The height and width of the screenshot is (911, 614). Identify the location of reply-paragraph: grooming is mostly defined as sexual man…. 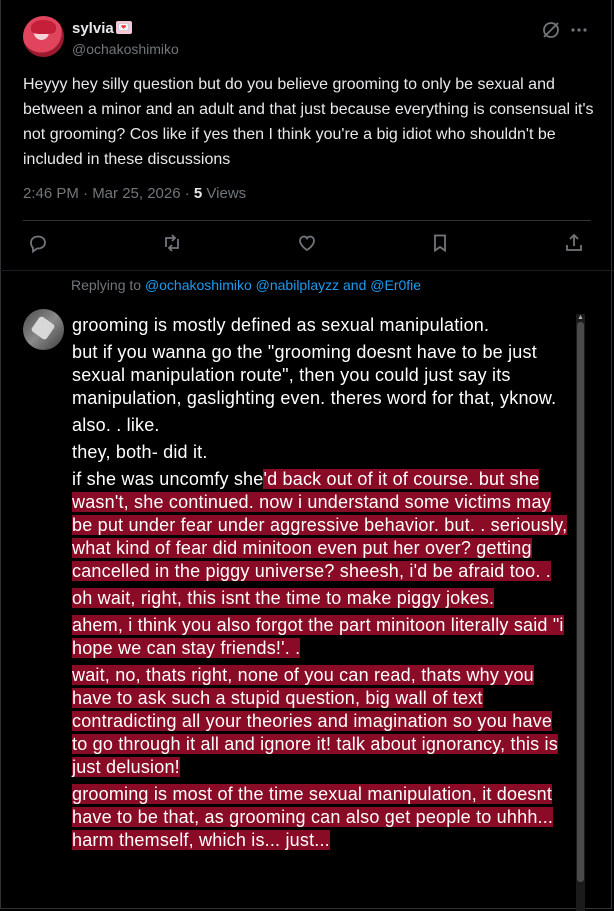
(281, 325).